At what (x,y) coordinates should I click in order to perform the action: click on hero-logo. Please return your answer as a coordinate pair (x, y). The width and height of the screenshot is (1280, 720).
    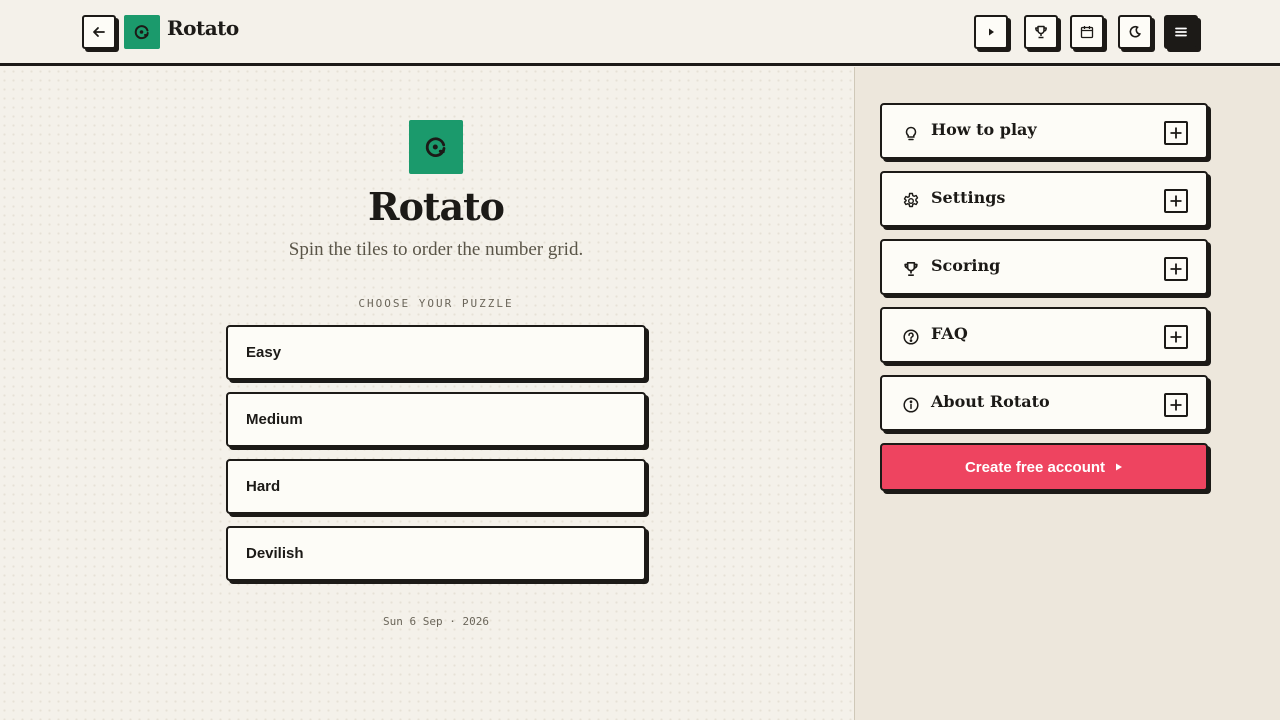
    Looking at the image, I should click on (436, 147).